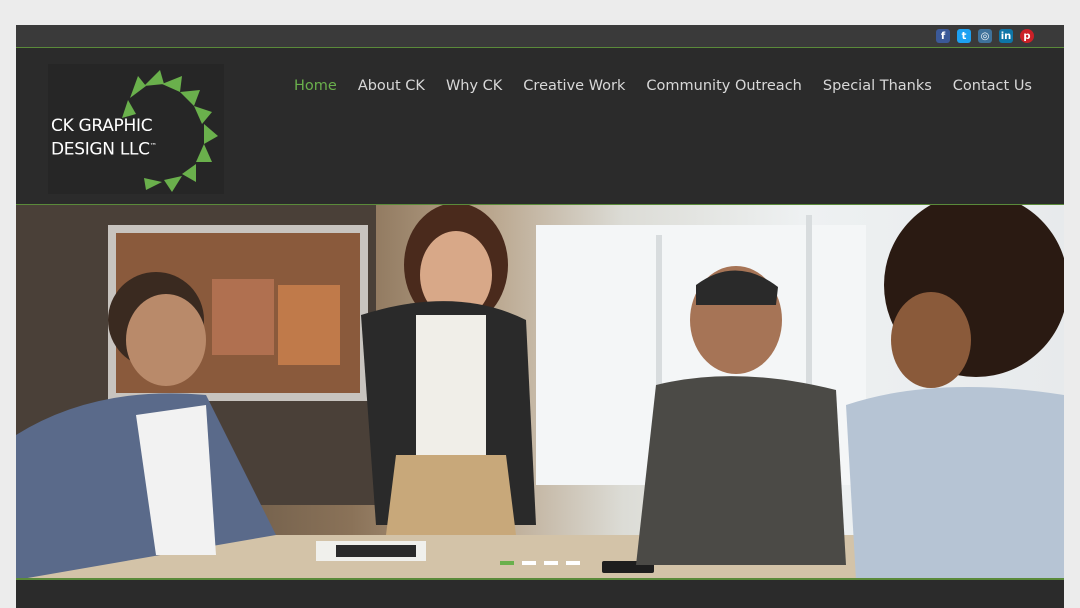  Describe the element at coordinates (540, 579) in the screenshot. I see `hero-bottom-border` at that location.